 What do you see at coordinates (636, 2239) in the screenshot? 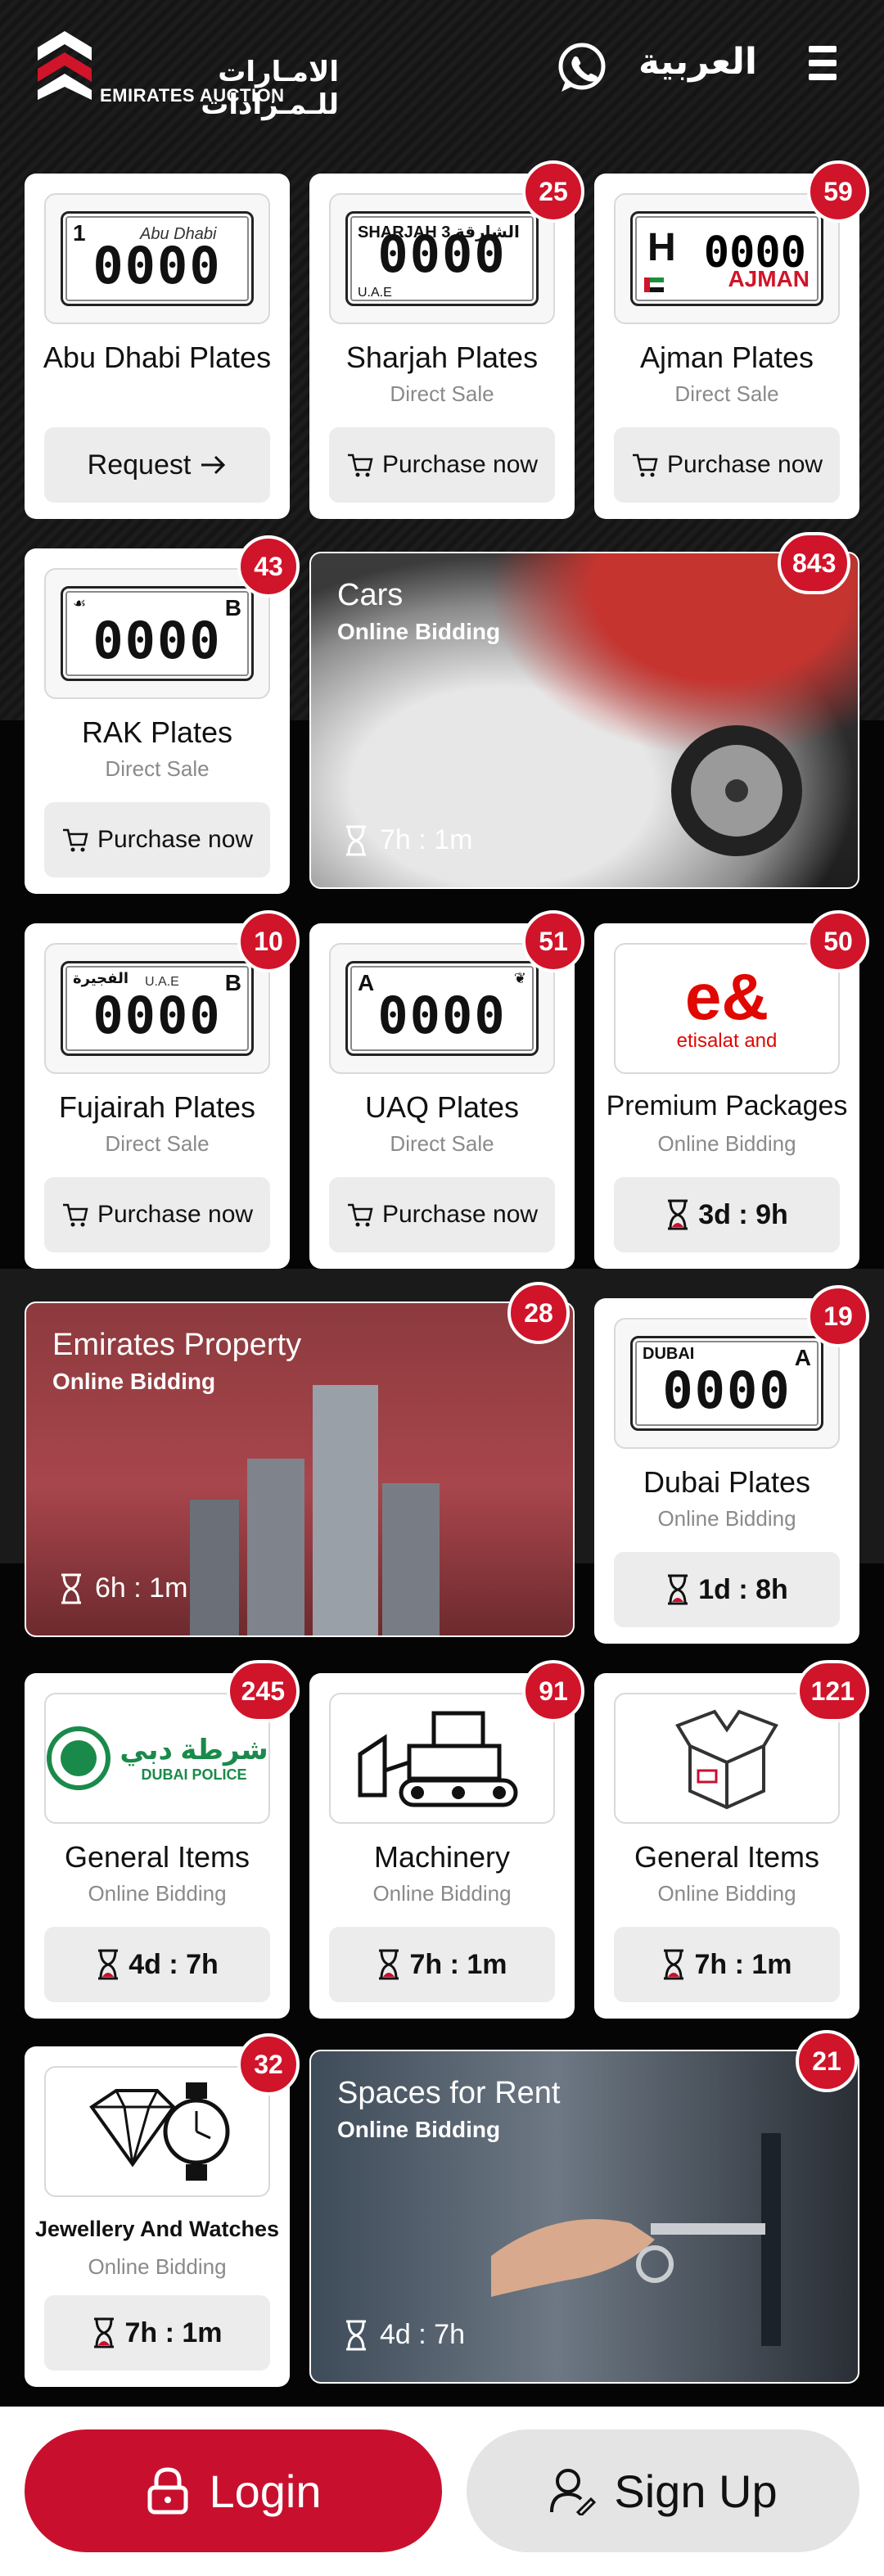
I see `key-door-graphic` at bounding box center [636, 2239].